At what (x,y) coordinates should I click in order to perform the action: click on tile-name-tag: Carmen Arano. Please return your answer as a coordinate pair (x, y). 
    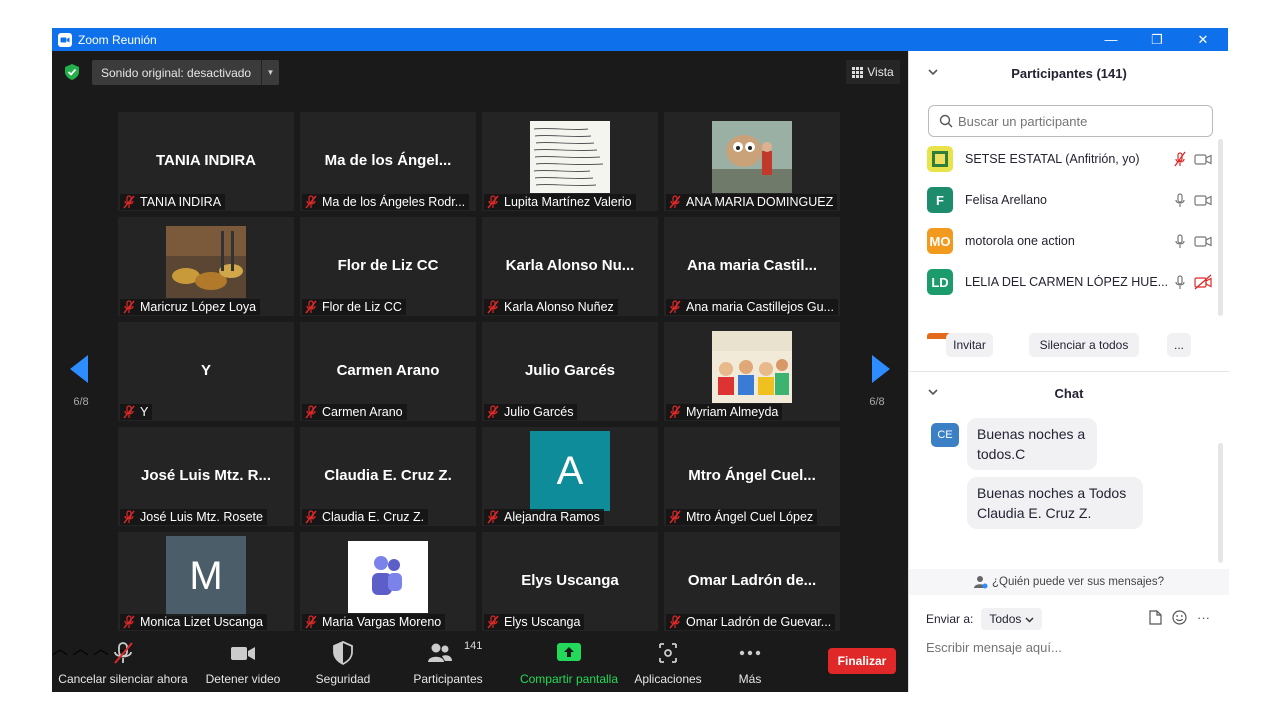
    Looking at the image, I should click on (354, 412).